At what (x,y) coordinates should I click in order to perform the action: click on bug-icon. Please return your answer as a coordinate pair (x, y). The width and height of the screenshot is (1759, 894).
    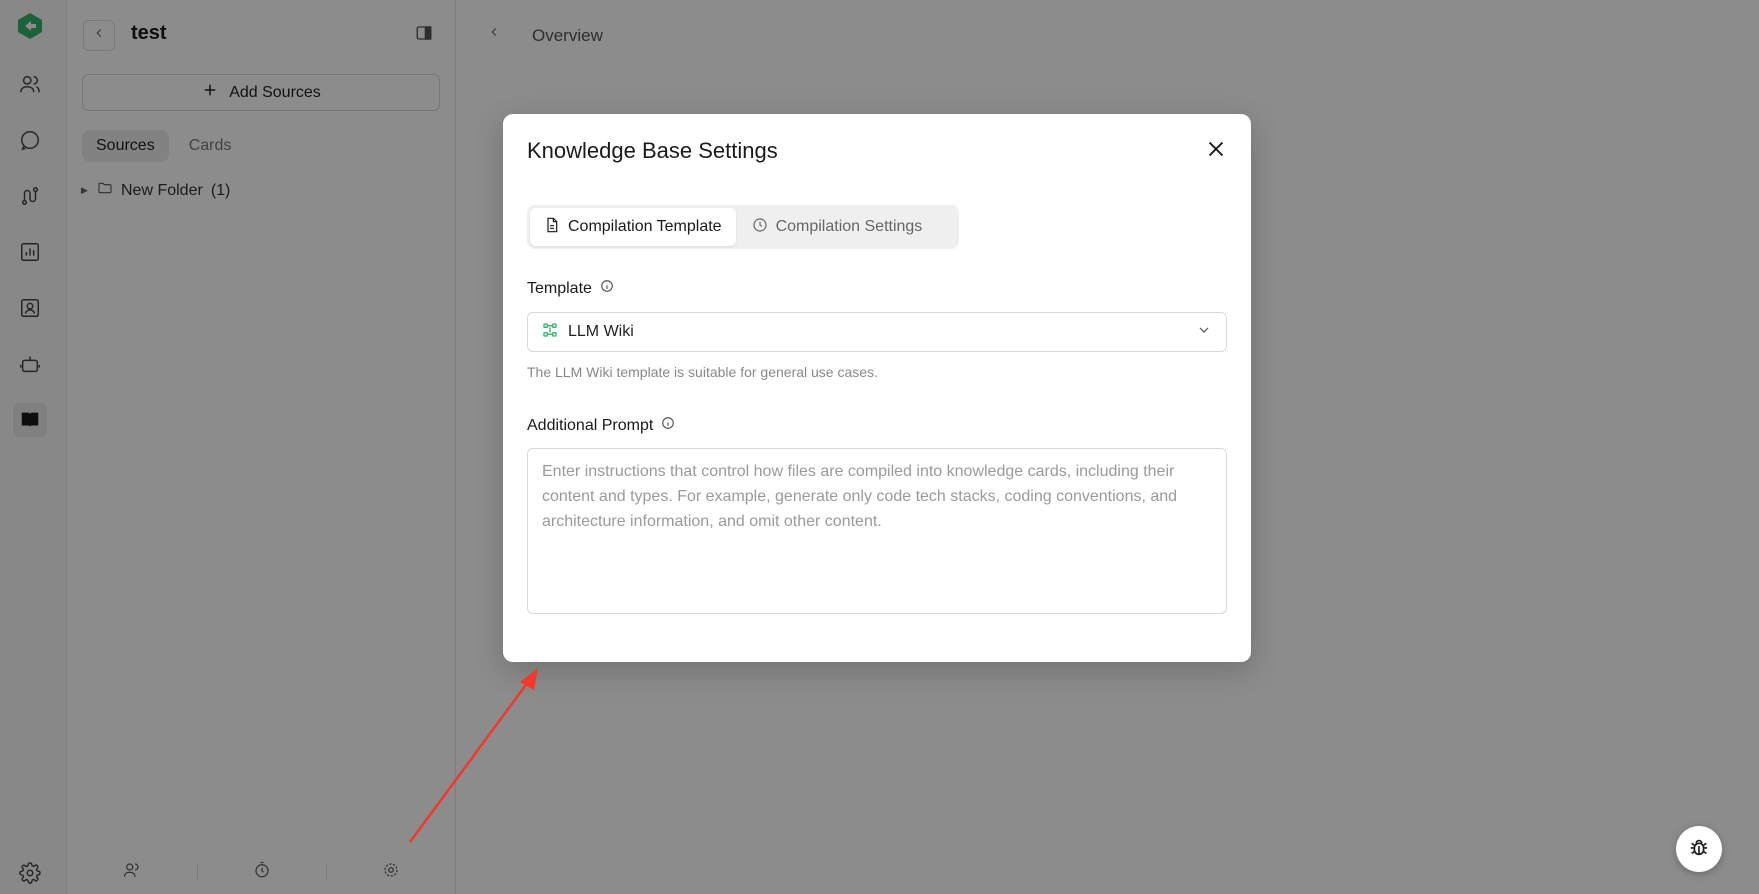
    Looking at the image, I should click on (1699, 849).